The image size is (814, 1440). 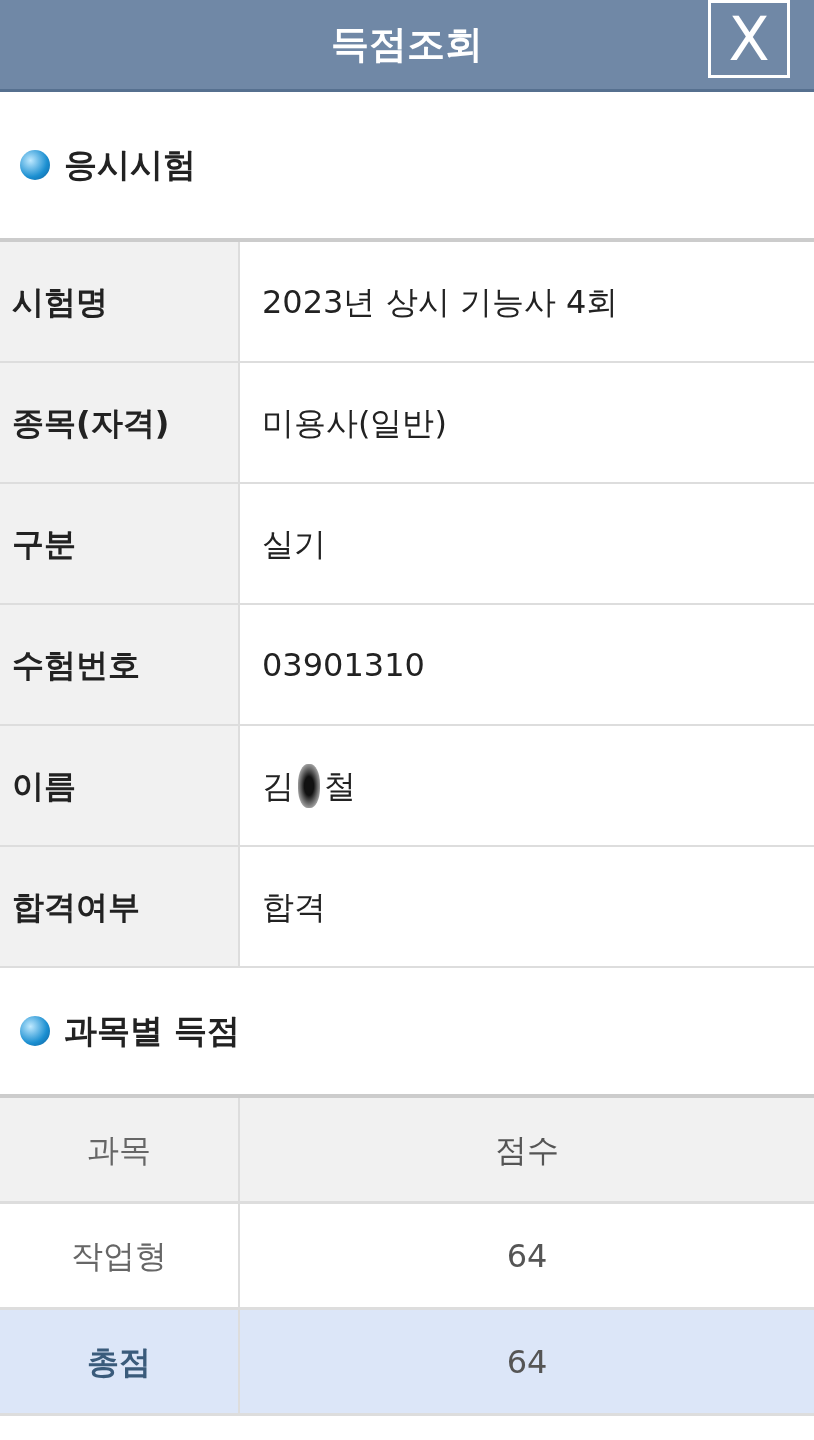 I want to click on table-cell: 작업형, so click(x=120, y=1255).